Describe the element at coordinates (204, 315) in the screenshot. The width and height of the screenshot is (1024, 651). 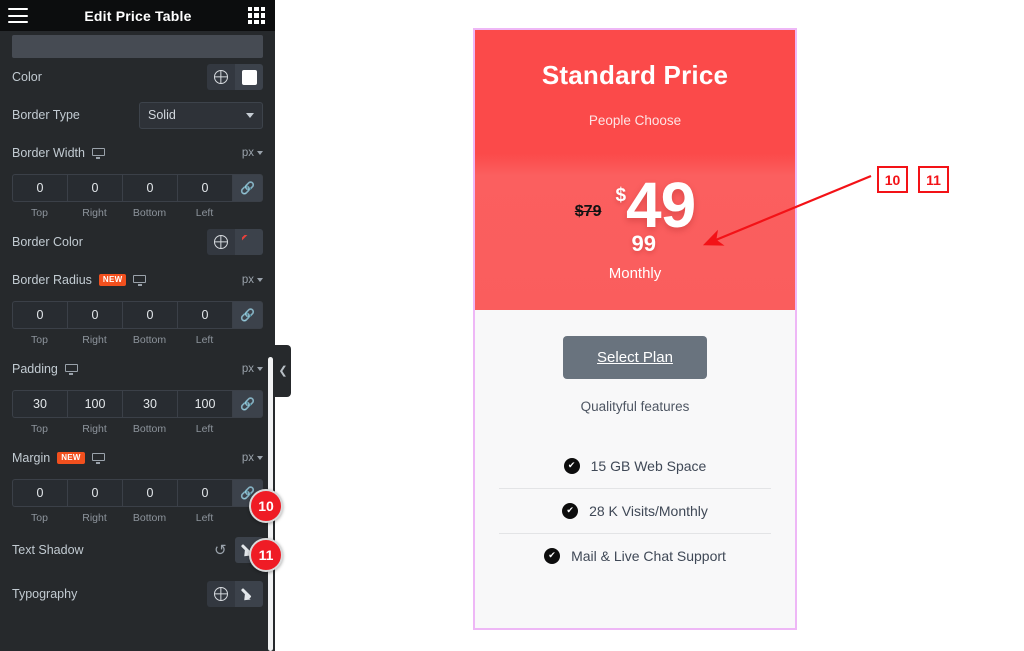
I see `border-radius-left-input: 0` at that location.